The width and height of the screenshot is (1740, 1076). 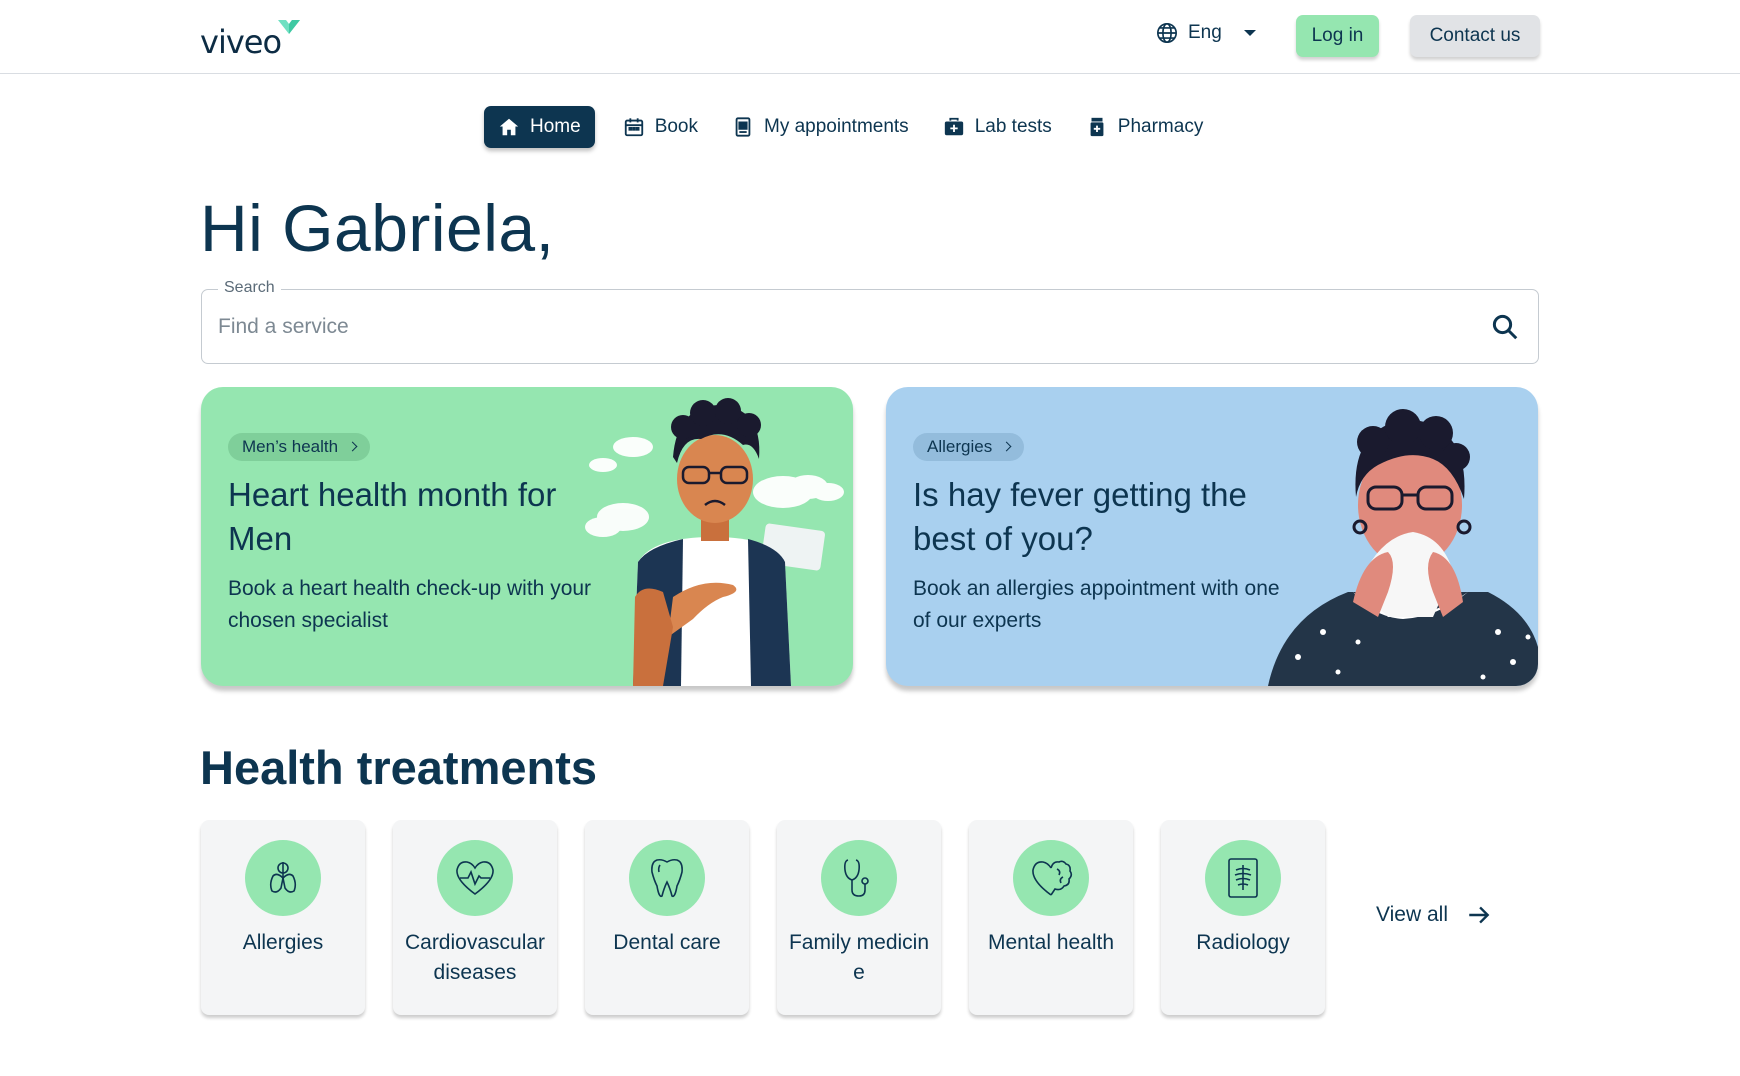 I want to click on lungs-icon, so click(x=283, y=877).